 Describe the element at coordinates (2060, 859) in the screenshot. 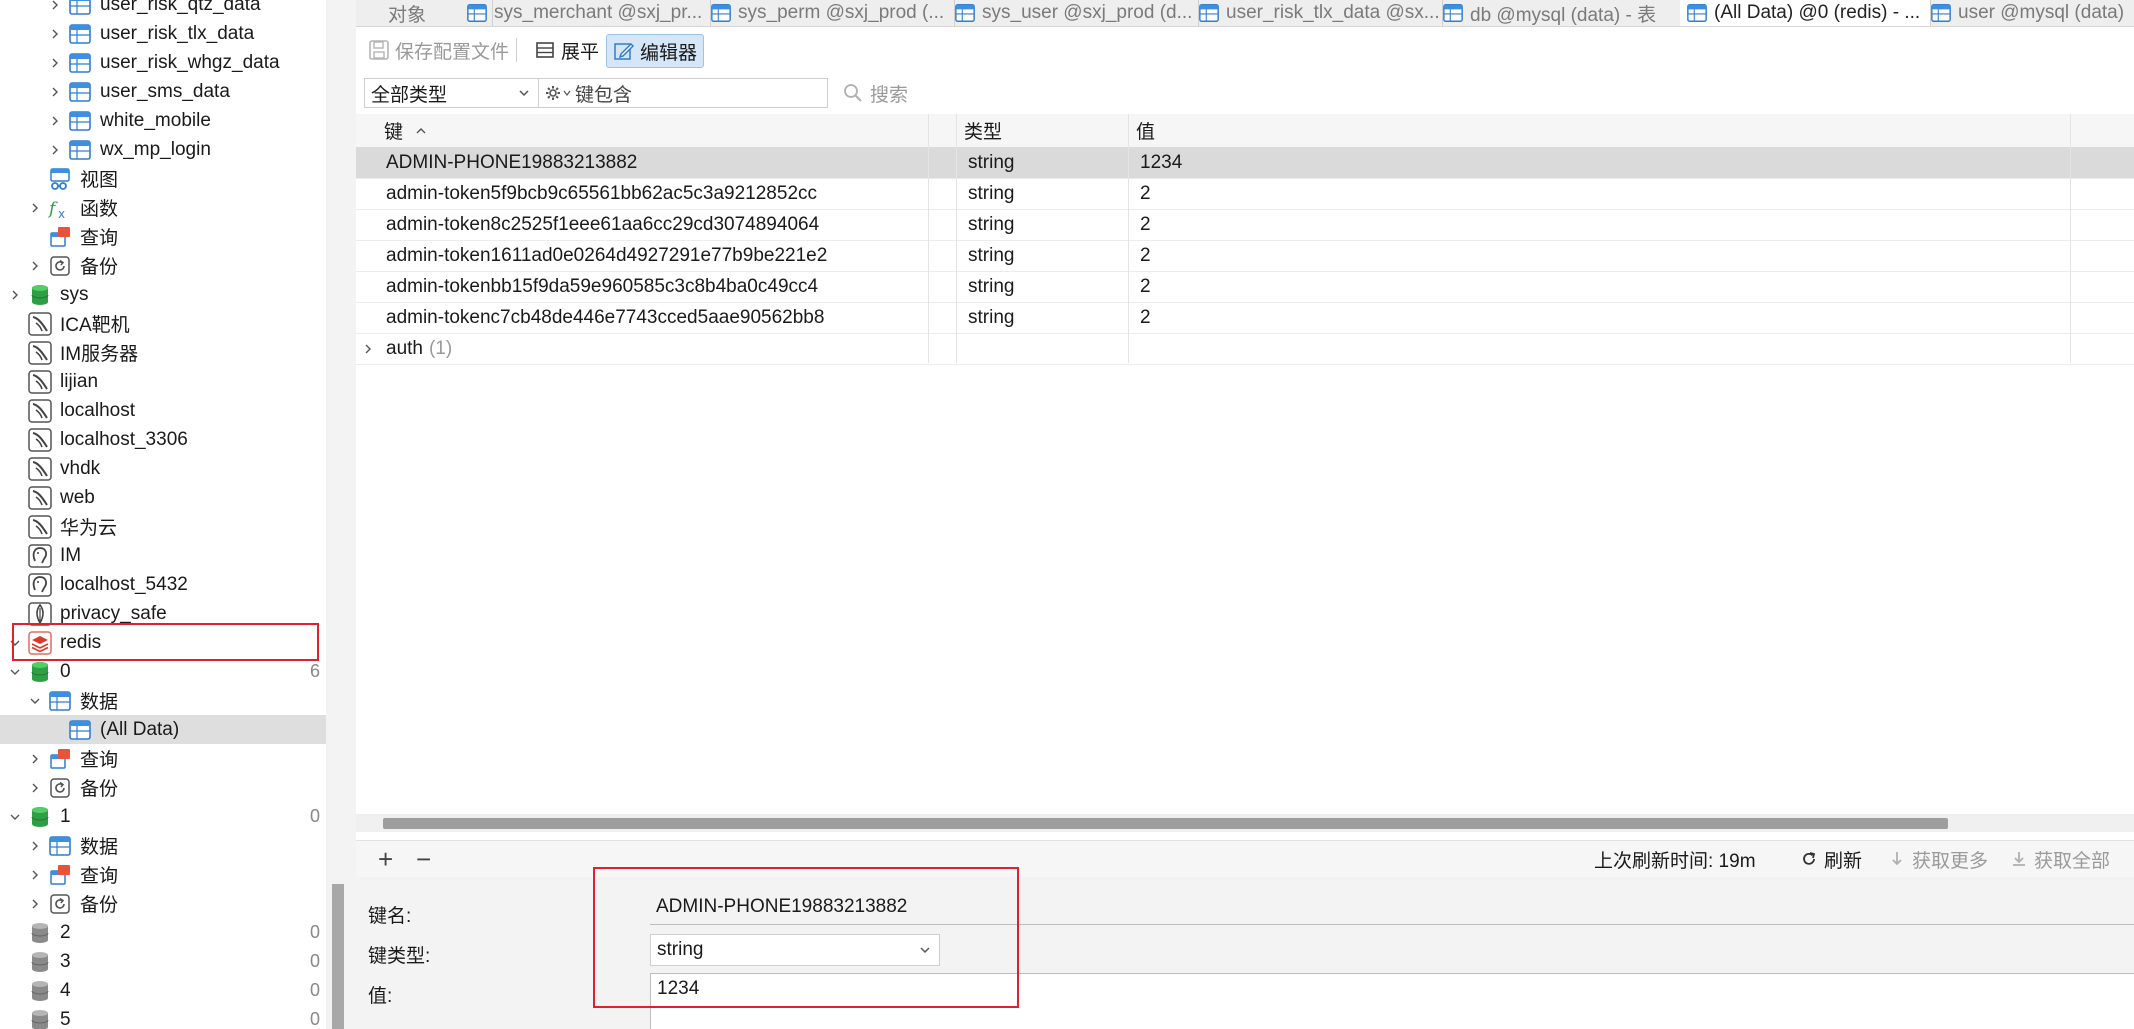

I see `fetch-all-button: 获取全部` at that location.